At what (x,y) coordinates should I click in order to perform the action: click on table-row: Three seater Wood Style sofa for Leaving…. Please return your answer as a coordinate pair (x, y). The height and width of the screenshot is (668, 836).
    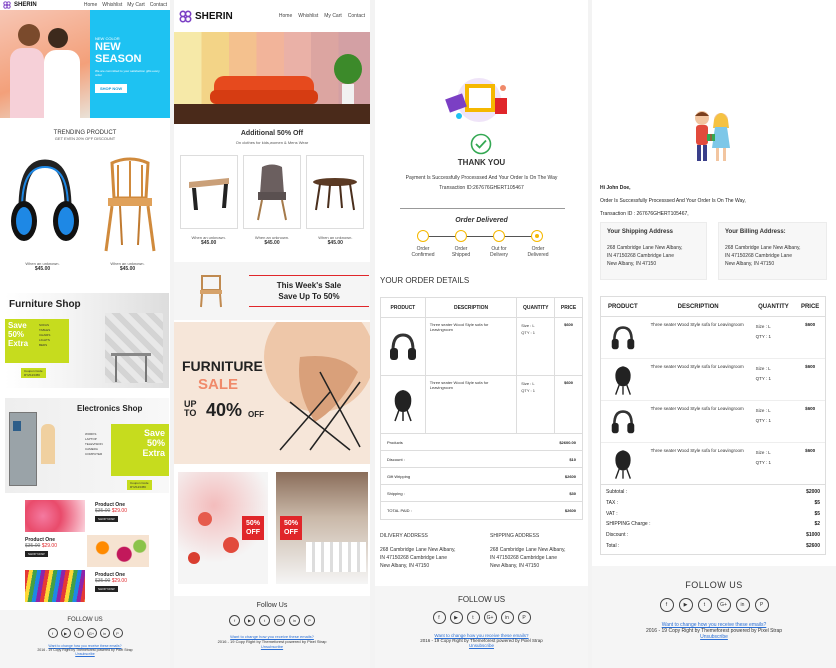
    Looking at the image, I should click on (713, 422).